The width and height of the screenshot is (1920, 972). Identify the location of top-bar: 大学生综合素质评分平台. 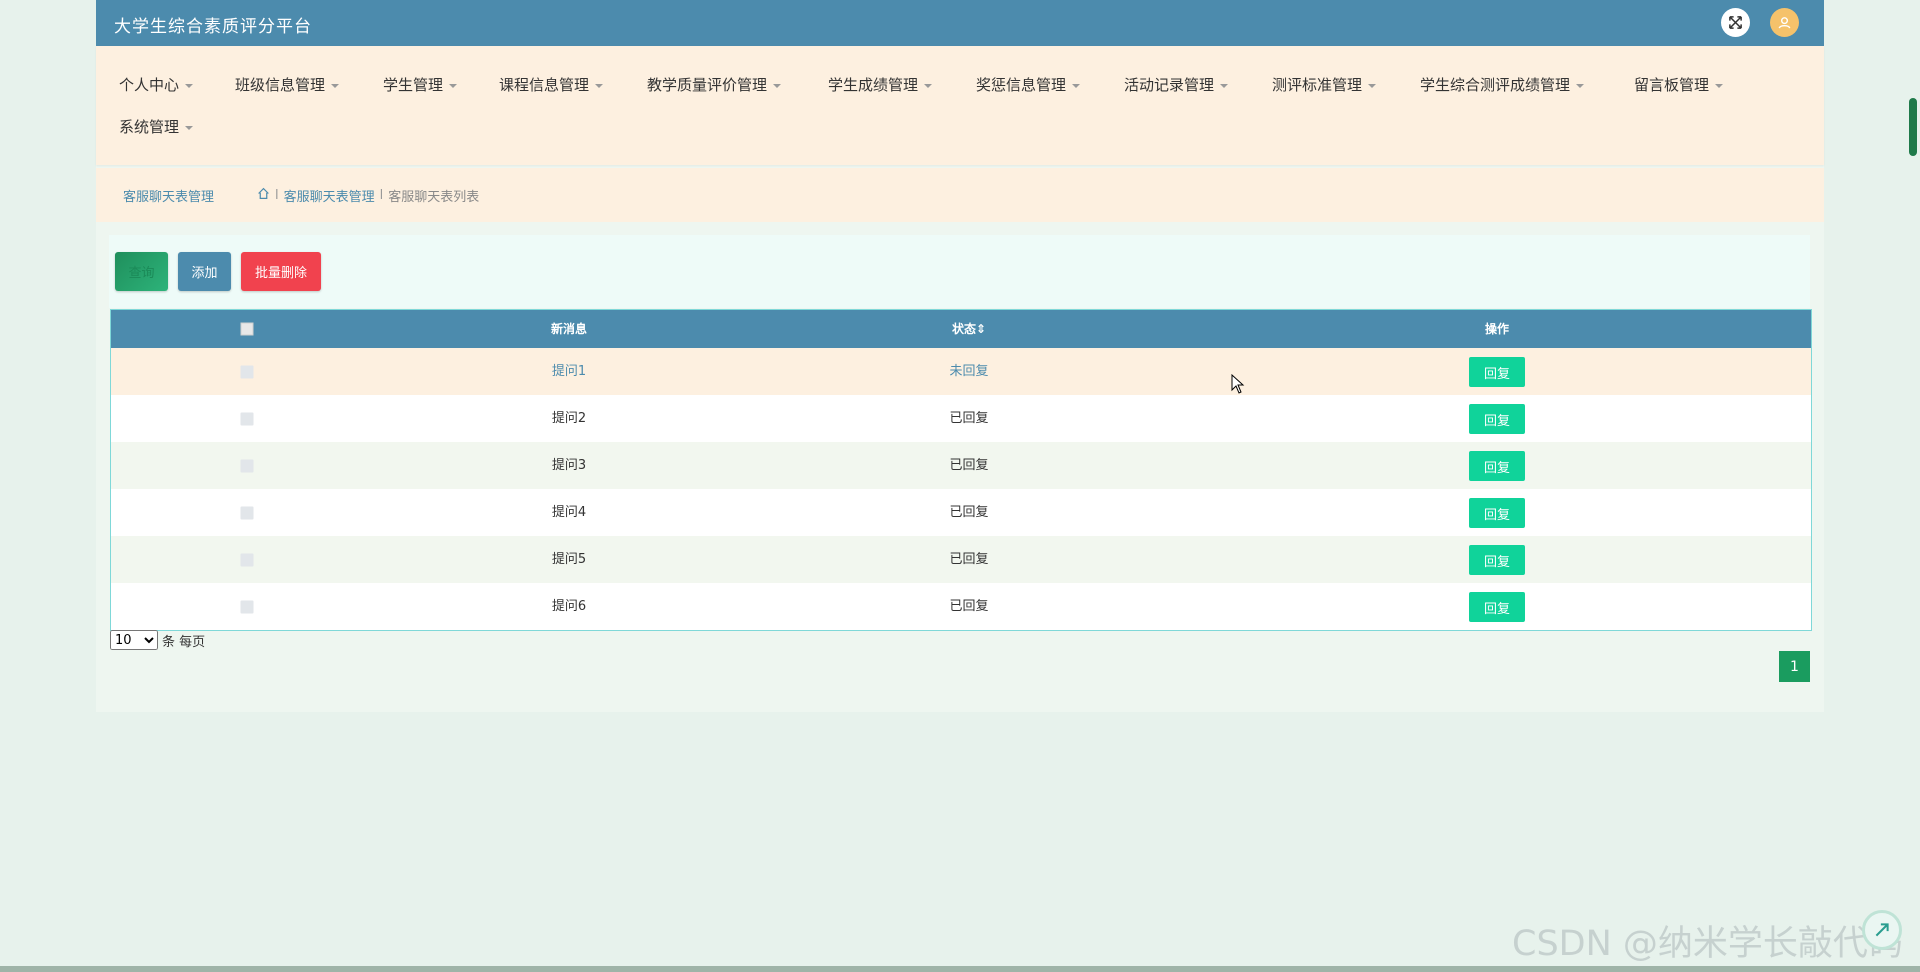
(960, 23).